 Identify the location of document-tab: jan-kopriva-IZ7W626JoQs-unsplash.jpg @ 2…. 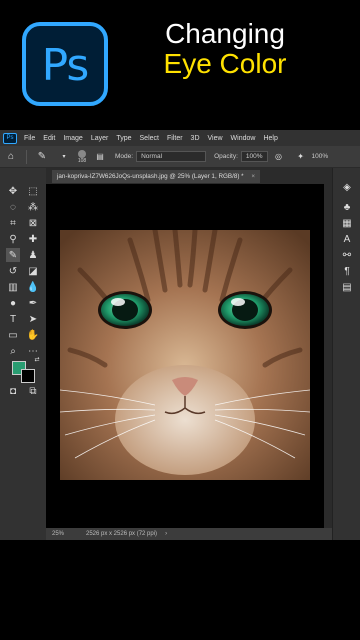
(156, 176).